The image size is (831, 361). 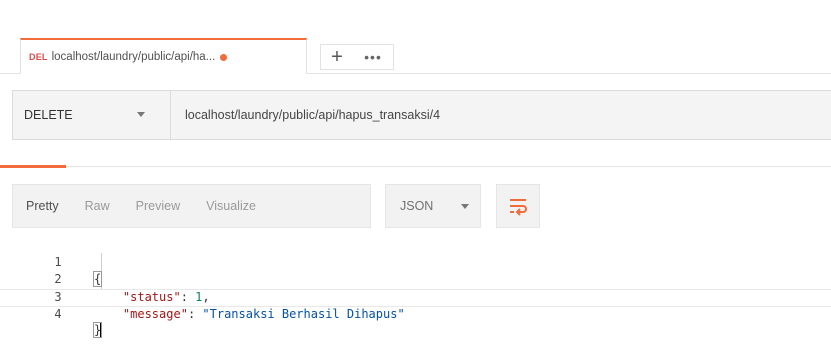 I want to click on code-line: 2 "status": 1,, so click(x=415, y=279).